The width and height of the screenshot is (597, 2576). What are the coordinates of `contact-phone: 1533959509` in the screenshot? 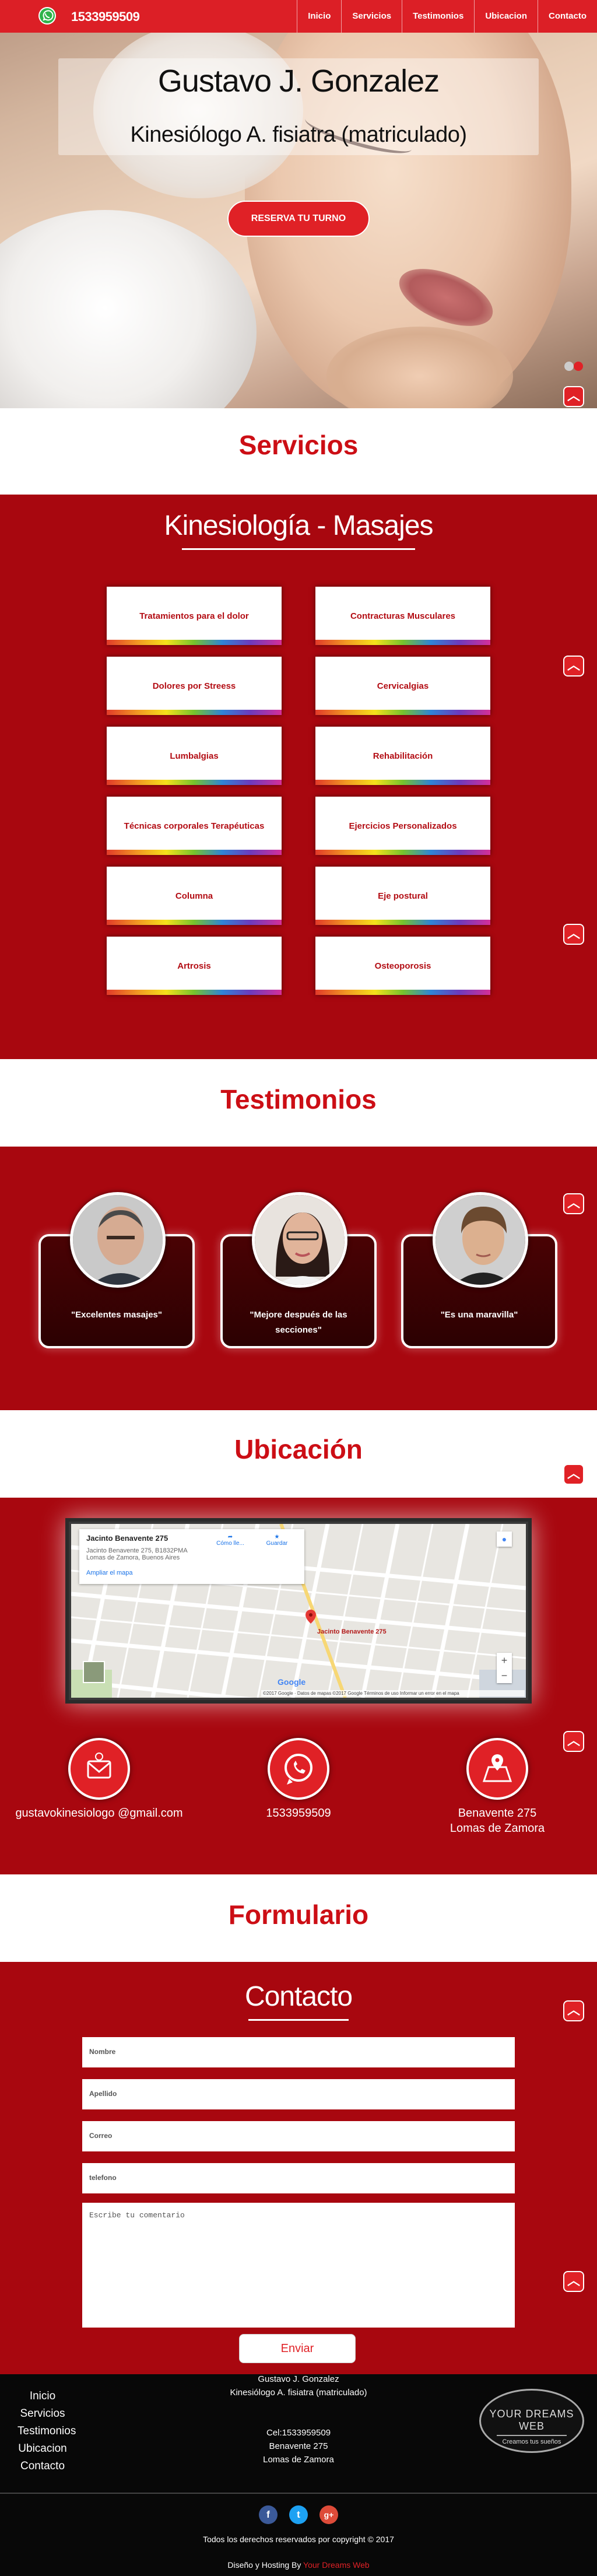 It's located at (298, 1813).